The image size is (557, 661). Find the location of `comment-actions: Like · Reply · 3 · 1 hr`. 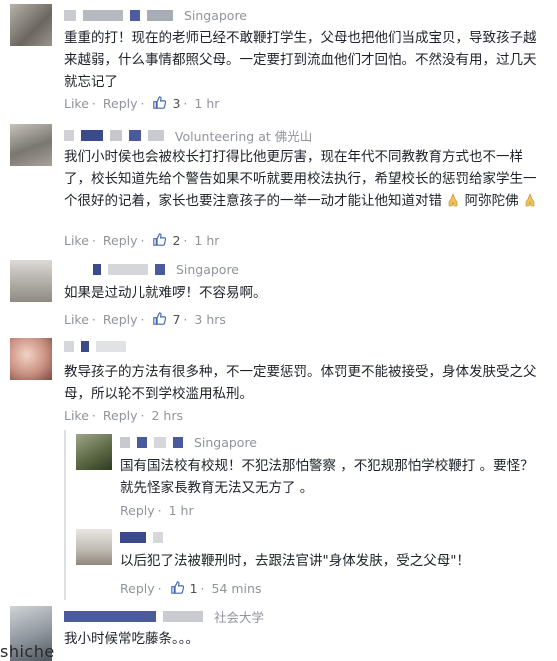

comment-actions: Like · Reply · 3 · 1 hr is located at coordinates (142, 103).